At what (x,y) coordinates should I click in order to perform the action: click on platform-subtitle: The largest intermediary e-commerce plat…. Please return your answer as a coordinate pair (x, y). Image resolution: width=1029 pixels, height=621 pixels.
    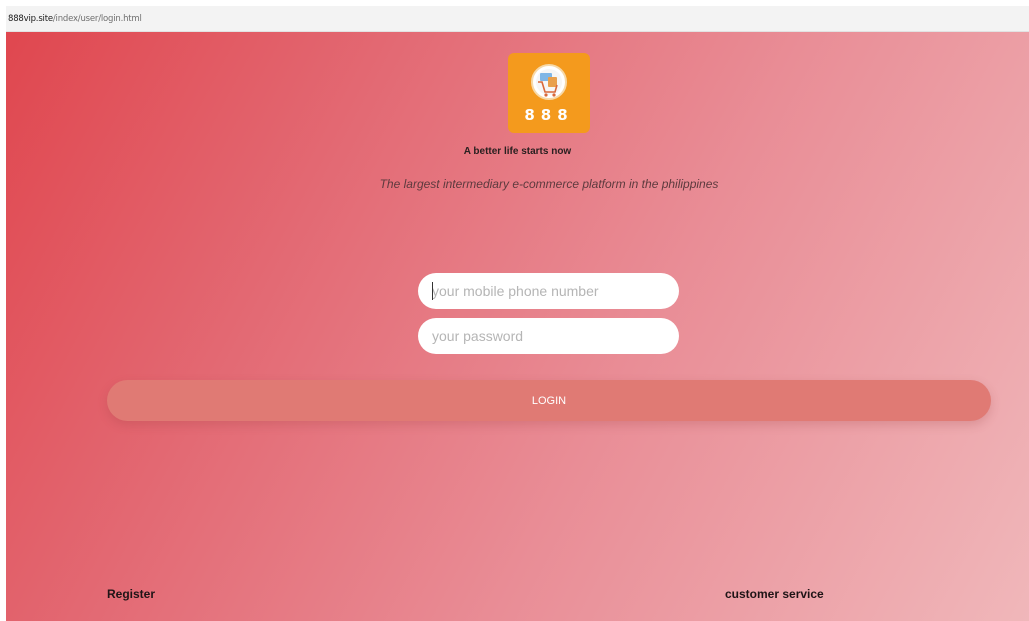
    Looking at the image, I should click on (549, 184).